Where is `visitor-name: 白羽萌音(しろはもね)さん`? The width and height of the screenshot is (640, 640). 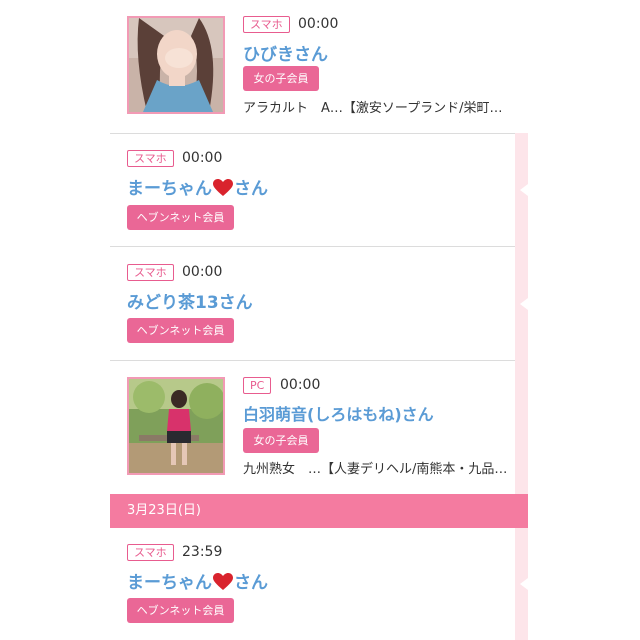
visitor-name: 白羽萌音(しろはもね)さん is located at coordinates (338, 413).